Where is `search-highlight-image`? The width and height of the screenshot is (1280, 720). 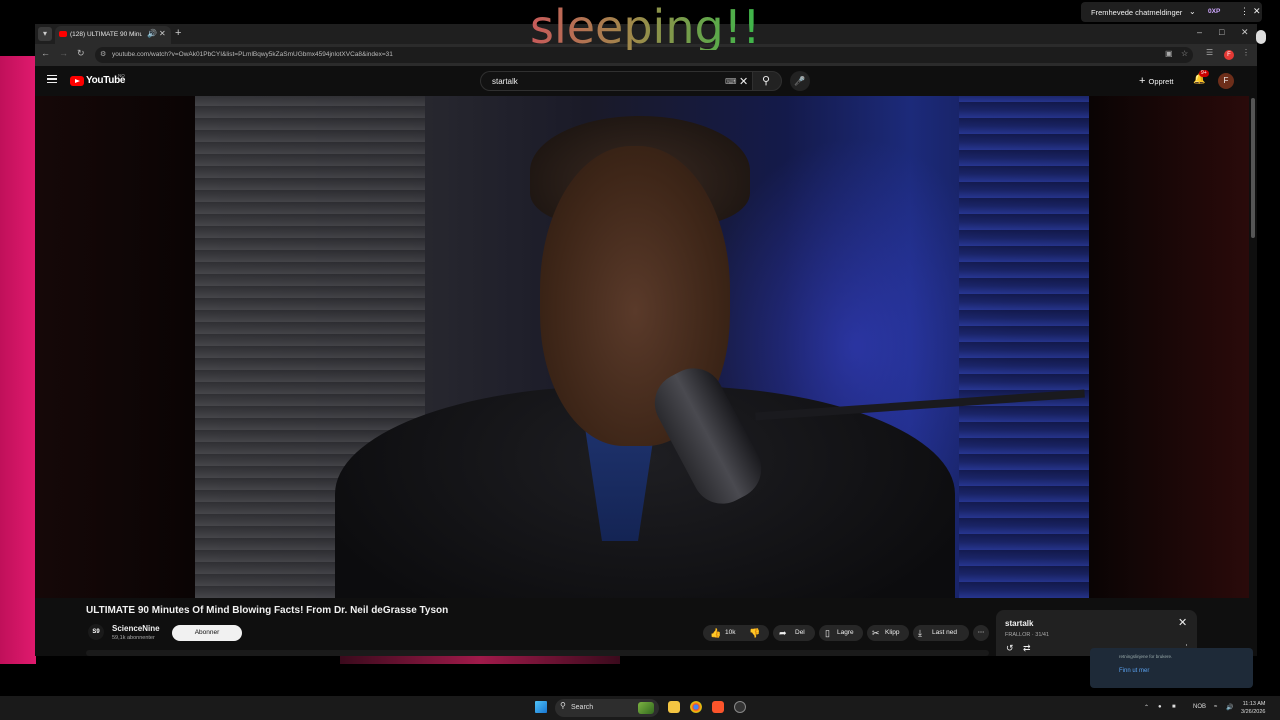
search-highlight-image is located at coordinates (646, 708).